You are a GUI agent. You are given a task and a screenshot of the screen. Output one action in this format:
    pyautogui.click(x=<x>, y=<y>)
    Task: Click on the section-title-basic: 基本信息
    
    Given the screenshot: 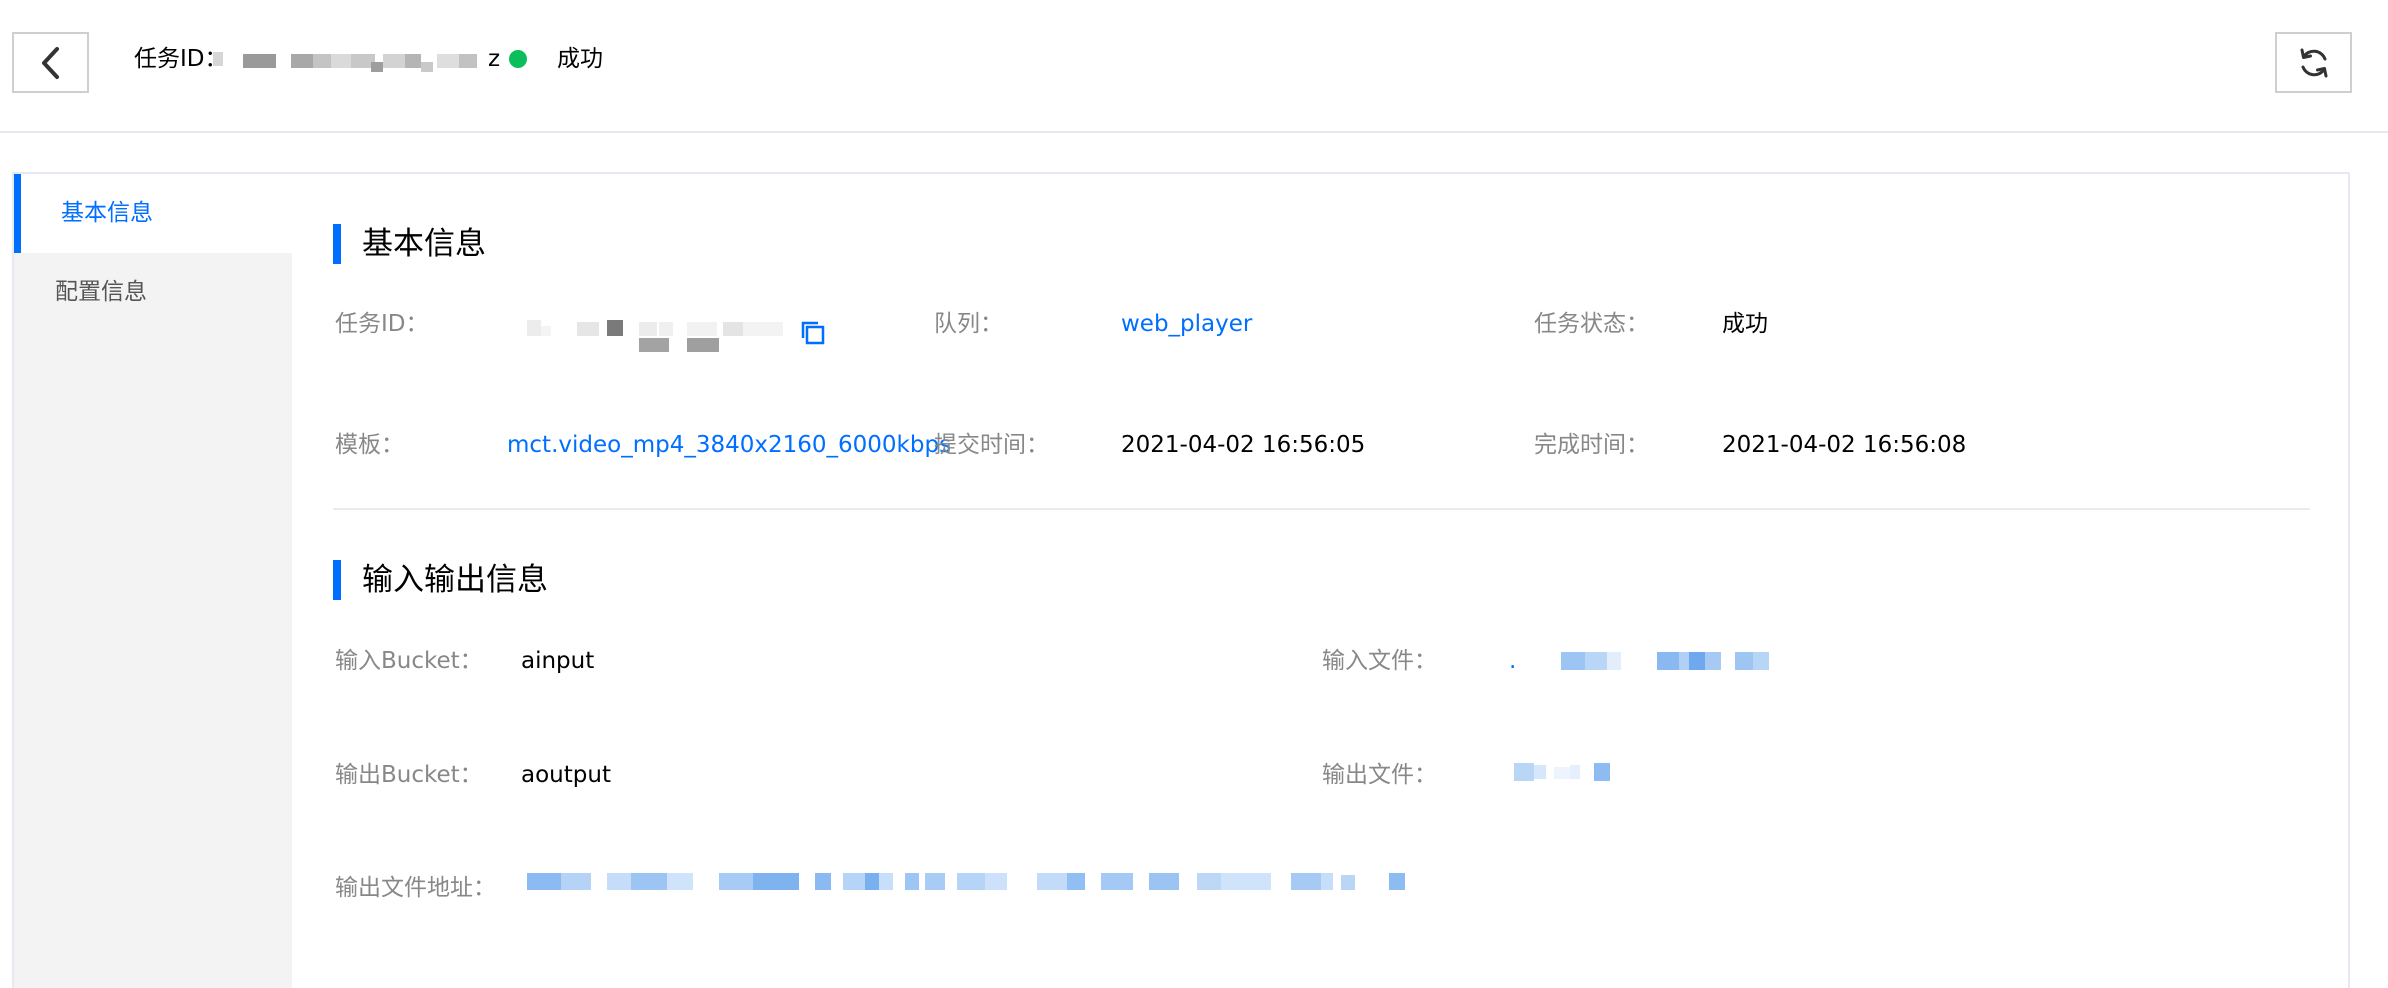 What is the action you would take?
    pyautogui.click(x=424, y=244)
    